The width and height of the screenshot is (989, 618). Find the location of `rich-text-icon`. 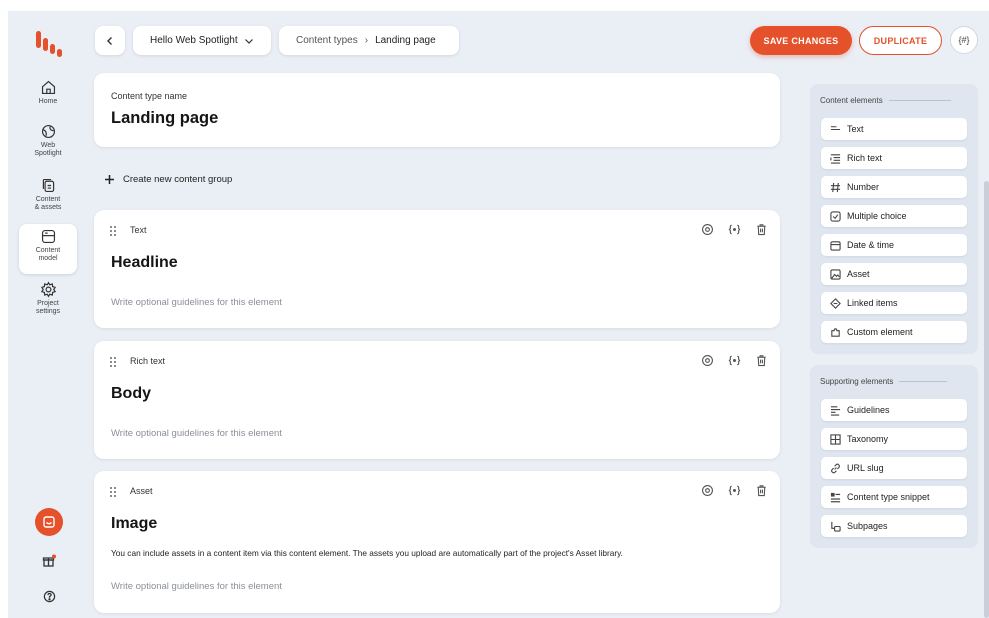

rich-text-icon is located at coordinates (835, 158).